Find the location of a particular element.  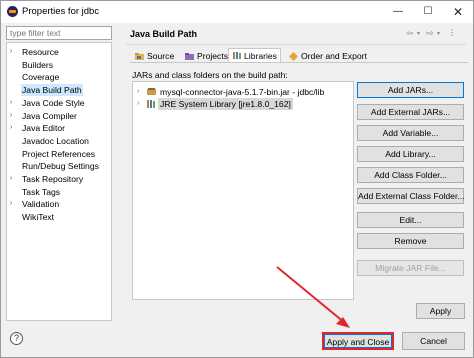

tree-item: Java Build Path is located at coordinates (59, 90).